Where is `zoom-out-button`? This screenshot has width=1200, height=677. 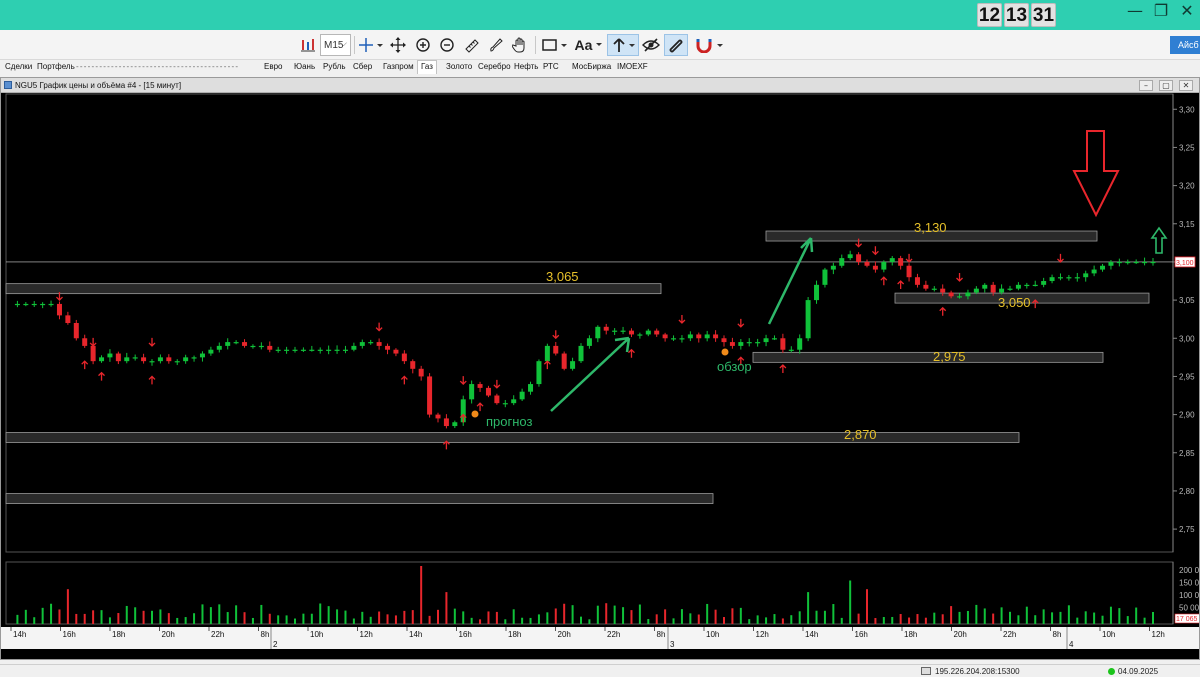 zoom-out-button is located at coordinates (447, 45).